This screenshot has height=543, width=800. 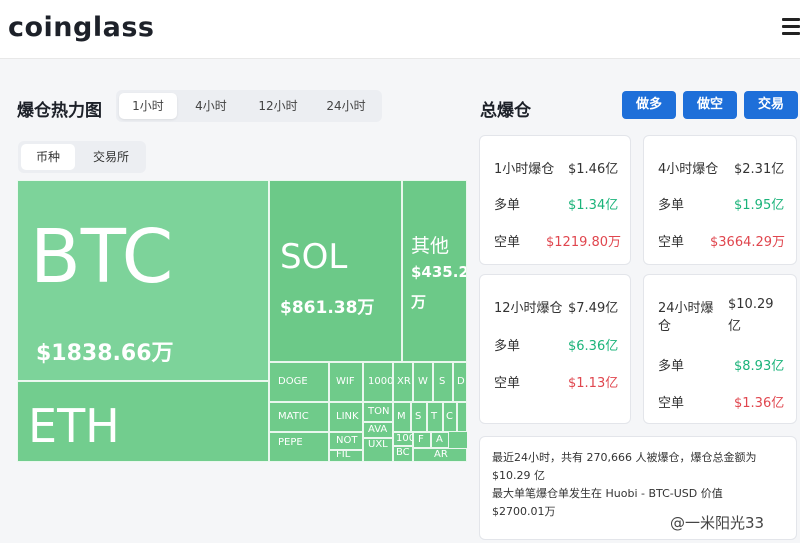 What do you see at coordinates (759, 205) in the screenshot?
I see `card-4h-long: $1.95亿` at bounding box center [759, 205].